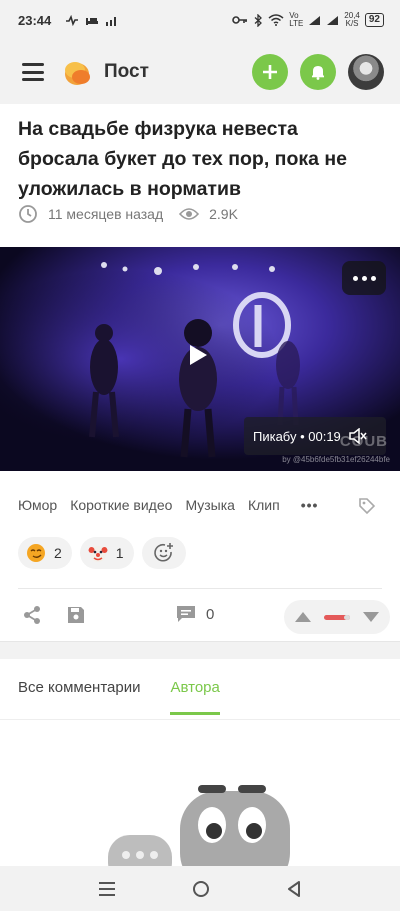 This screenshot has width=400, height=911. I want to click on clock-icon, so click(28, 214).